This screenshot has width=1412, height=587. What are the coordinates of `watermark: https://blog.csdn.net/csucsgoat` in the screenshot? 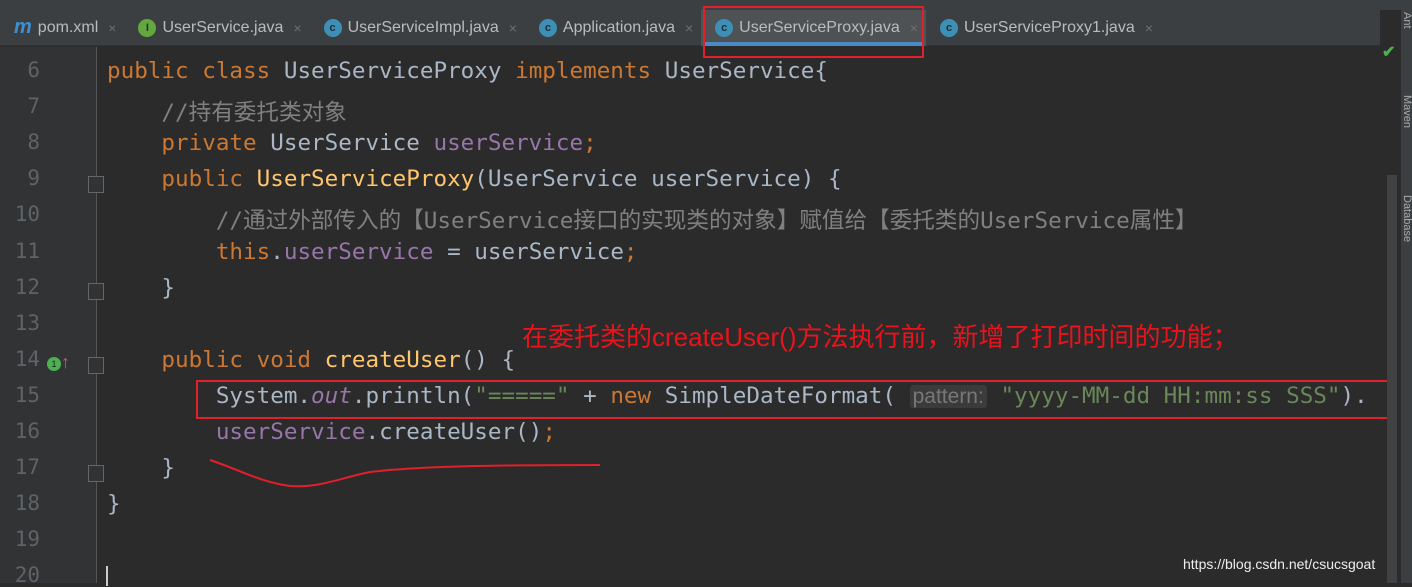 It's located at (1279, 564).